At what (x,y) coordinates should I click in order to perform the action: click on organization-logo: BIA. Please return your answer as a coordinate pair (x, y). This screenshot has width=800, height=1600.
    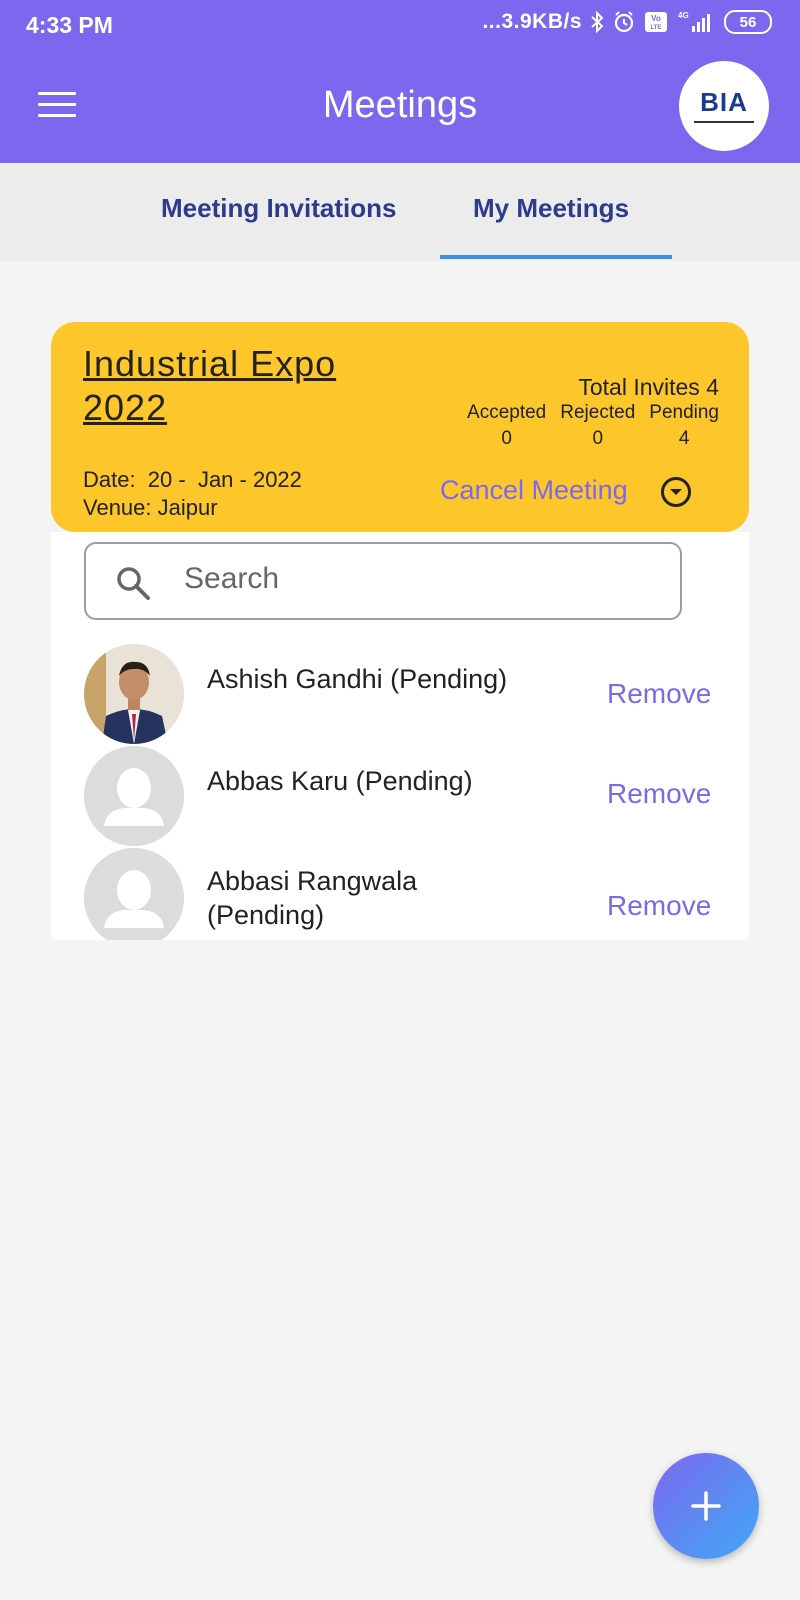
    Looking at the image, I should click on (724, 106).